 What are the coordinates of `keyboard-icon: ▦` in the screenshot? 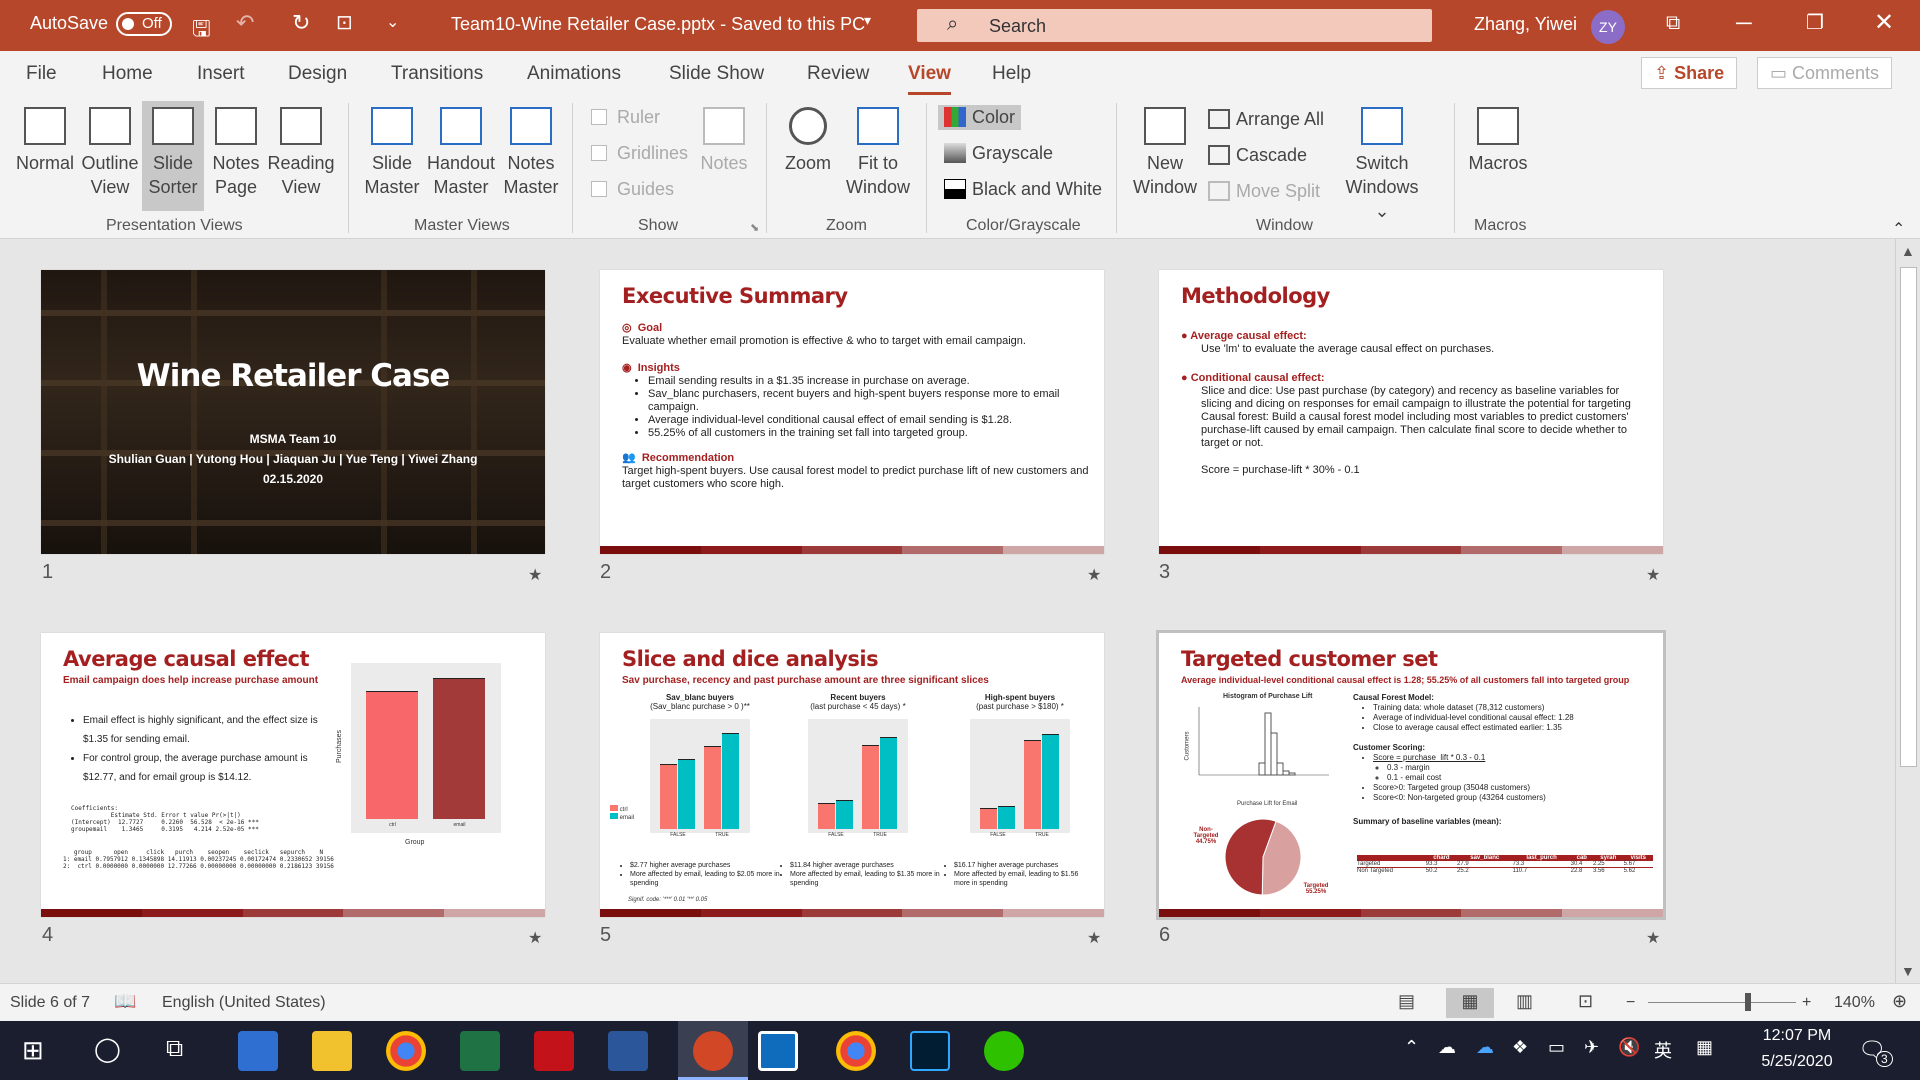 It's located at (1704, 1047).